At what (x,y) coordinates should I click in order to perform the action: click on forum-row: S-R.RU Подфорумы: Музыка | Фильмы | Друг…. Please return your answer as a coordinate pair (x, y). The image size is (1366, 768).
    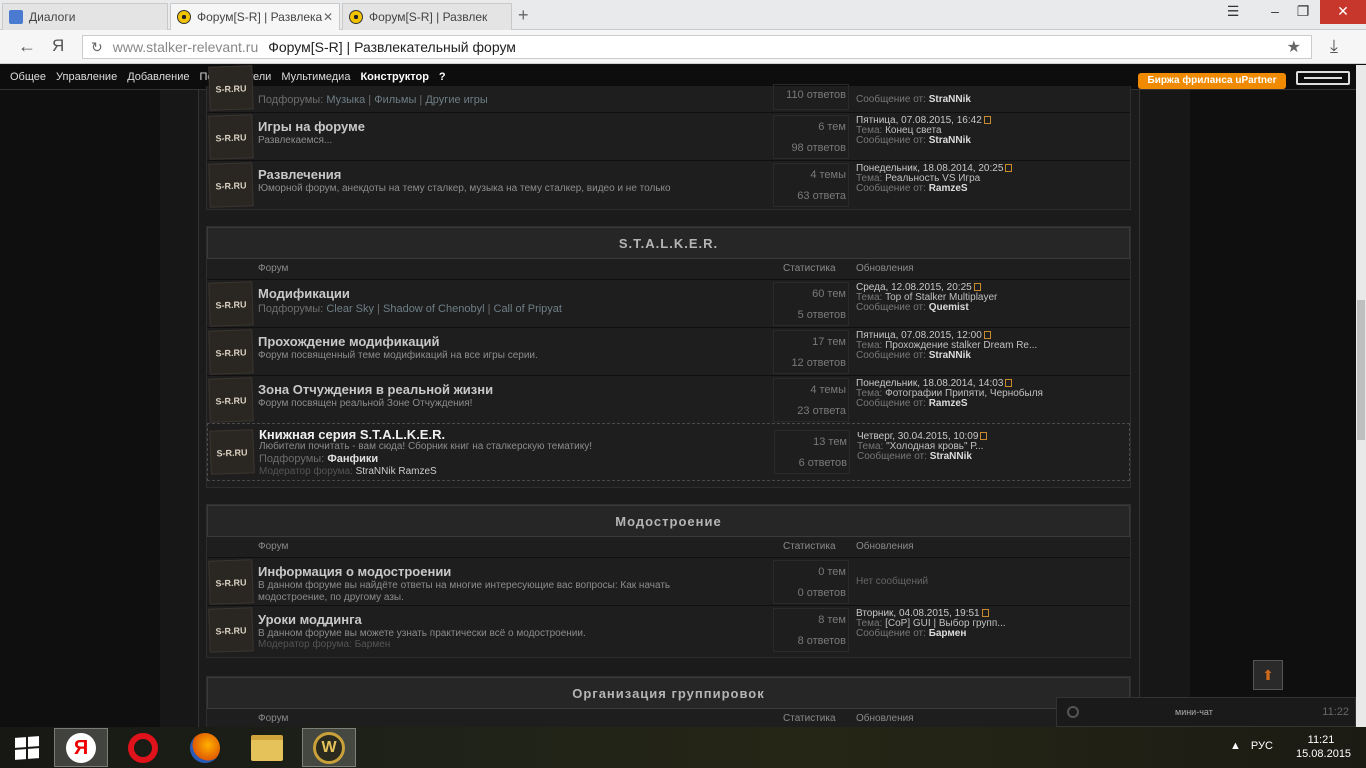
    Looking at the image, I should click on (668, 88).